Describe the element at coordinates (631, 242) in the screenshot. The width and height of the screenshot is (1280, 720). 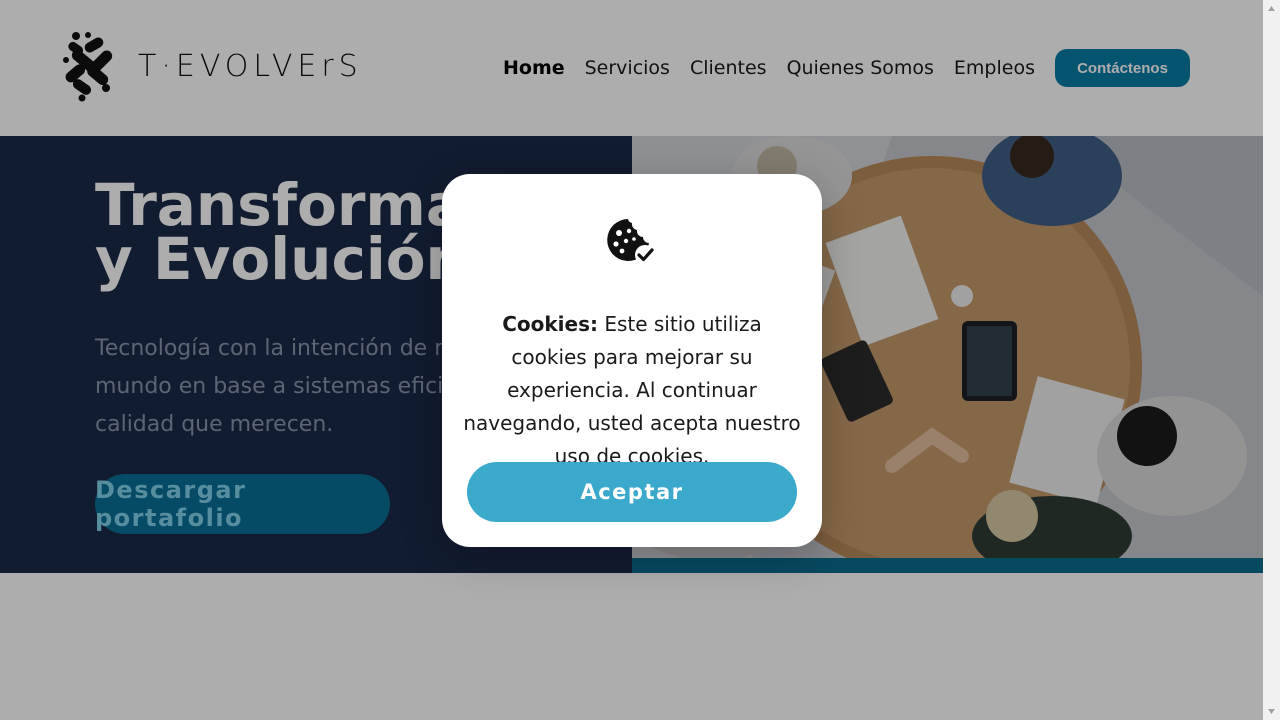
I see `cookie-check-icon` at that location.